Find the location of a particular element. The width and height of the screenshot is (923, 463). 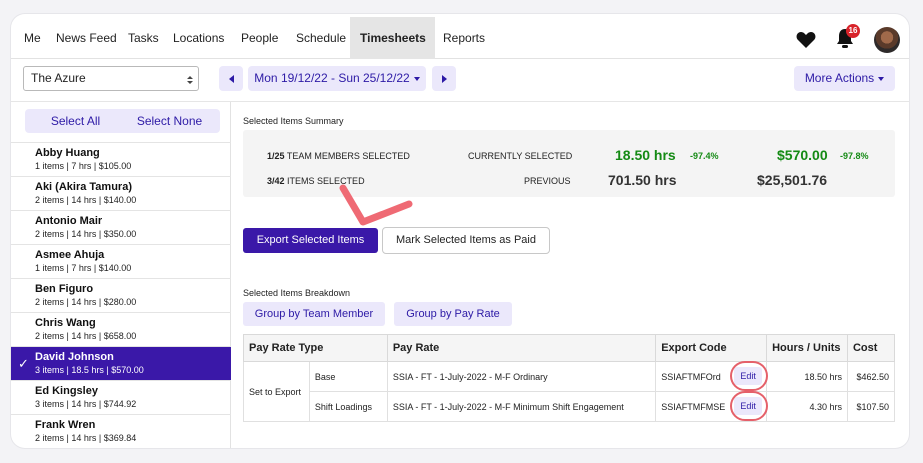

previous-label: PREVIOUS is located at coordinates (547, 181).